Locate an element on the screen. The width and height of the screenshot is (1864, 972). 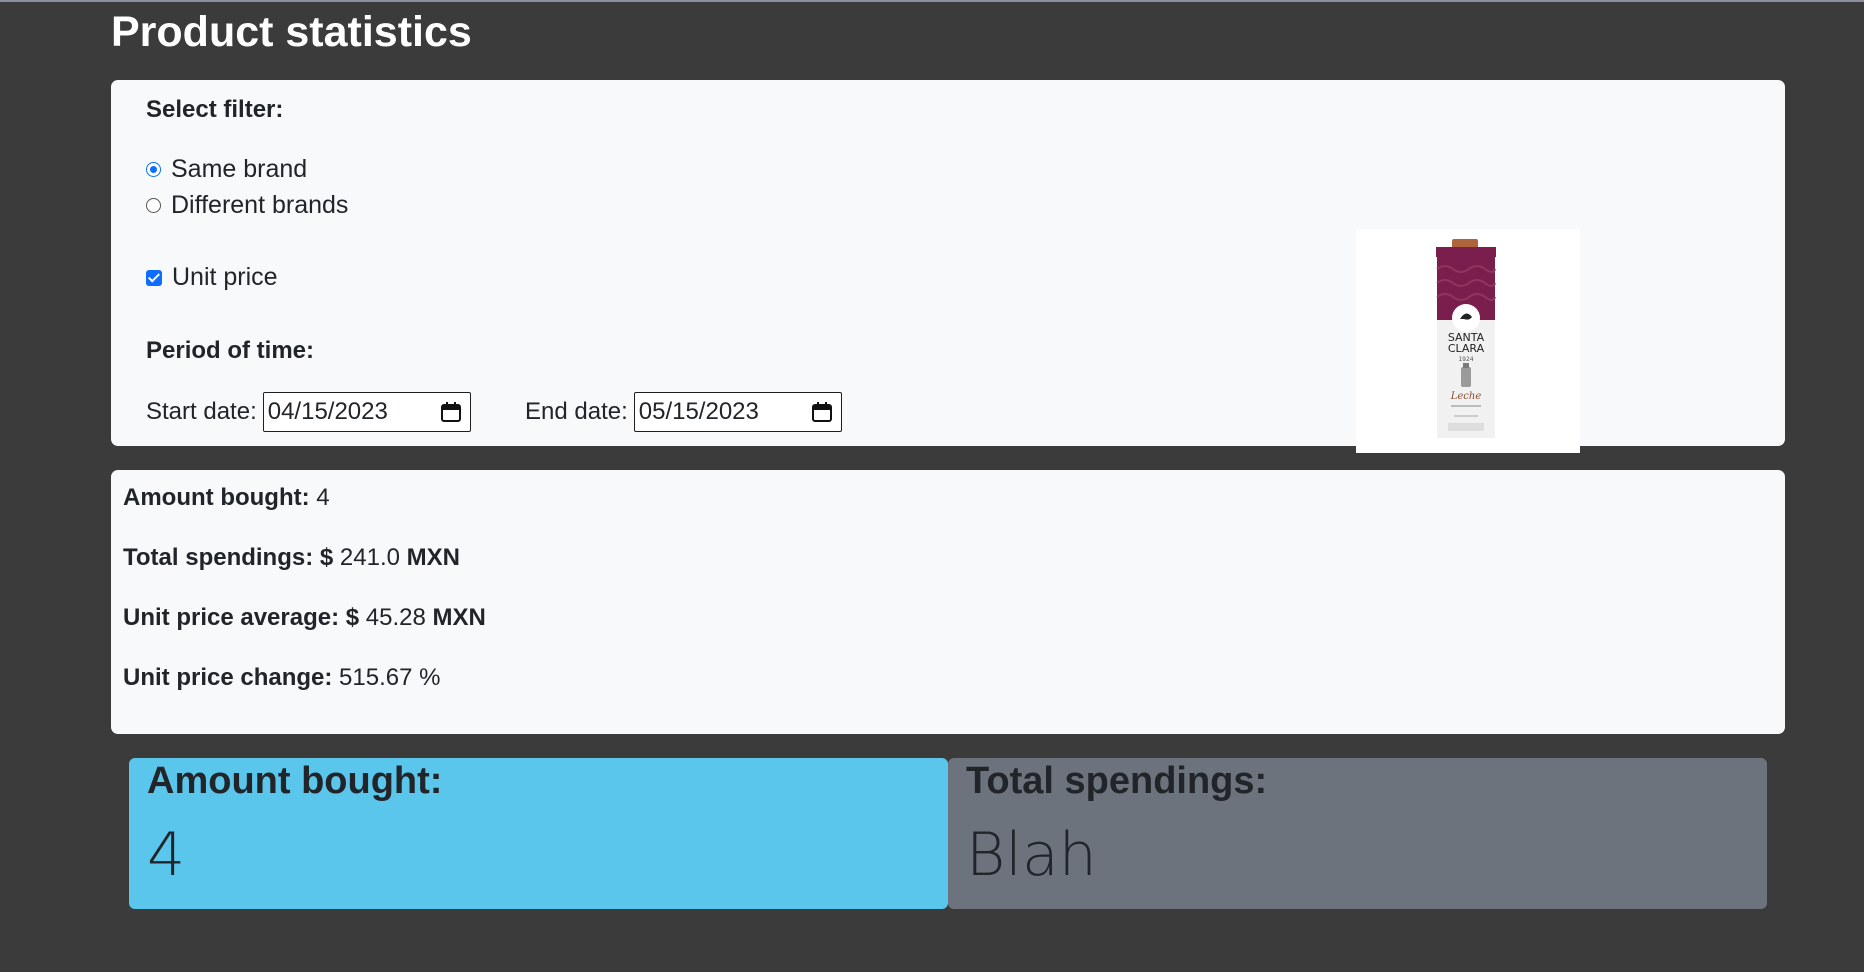
radio-same-brand: Same brand is located at coordinates (226, 169).